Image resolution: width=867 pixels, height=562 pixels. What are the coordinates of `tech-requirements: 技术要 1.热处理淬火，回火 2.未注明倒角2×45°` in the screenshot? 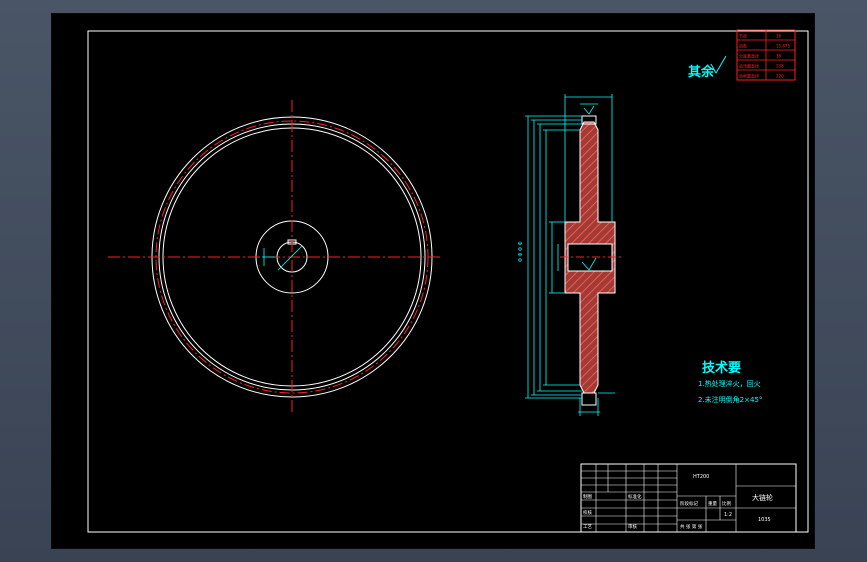 It's located at (730, 382).